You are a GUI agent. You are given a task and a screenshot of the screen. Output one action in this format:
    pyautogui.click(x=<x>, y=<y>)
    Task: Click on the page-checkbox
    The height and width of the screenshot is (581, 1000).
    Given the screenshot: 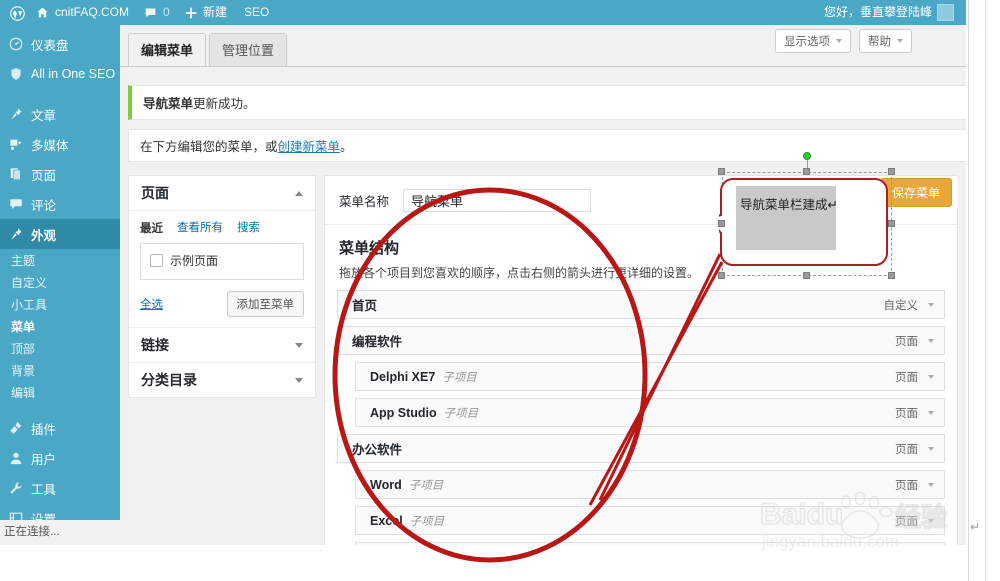 What is the action you would take?
    pyautogui.click(x=156, y=260)
    